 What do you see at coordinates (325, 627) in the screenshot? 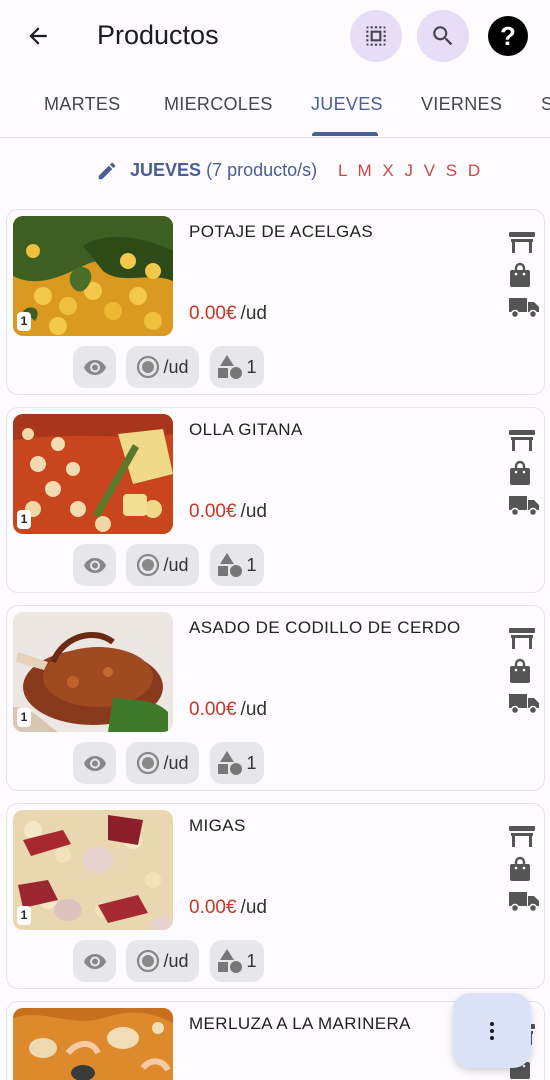
I see `product-name: ASADO DE CODILLO DE CERDO` at bounding box center [325, 627].